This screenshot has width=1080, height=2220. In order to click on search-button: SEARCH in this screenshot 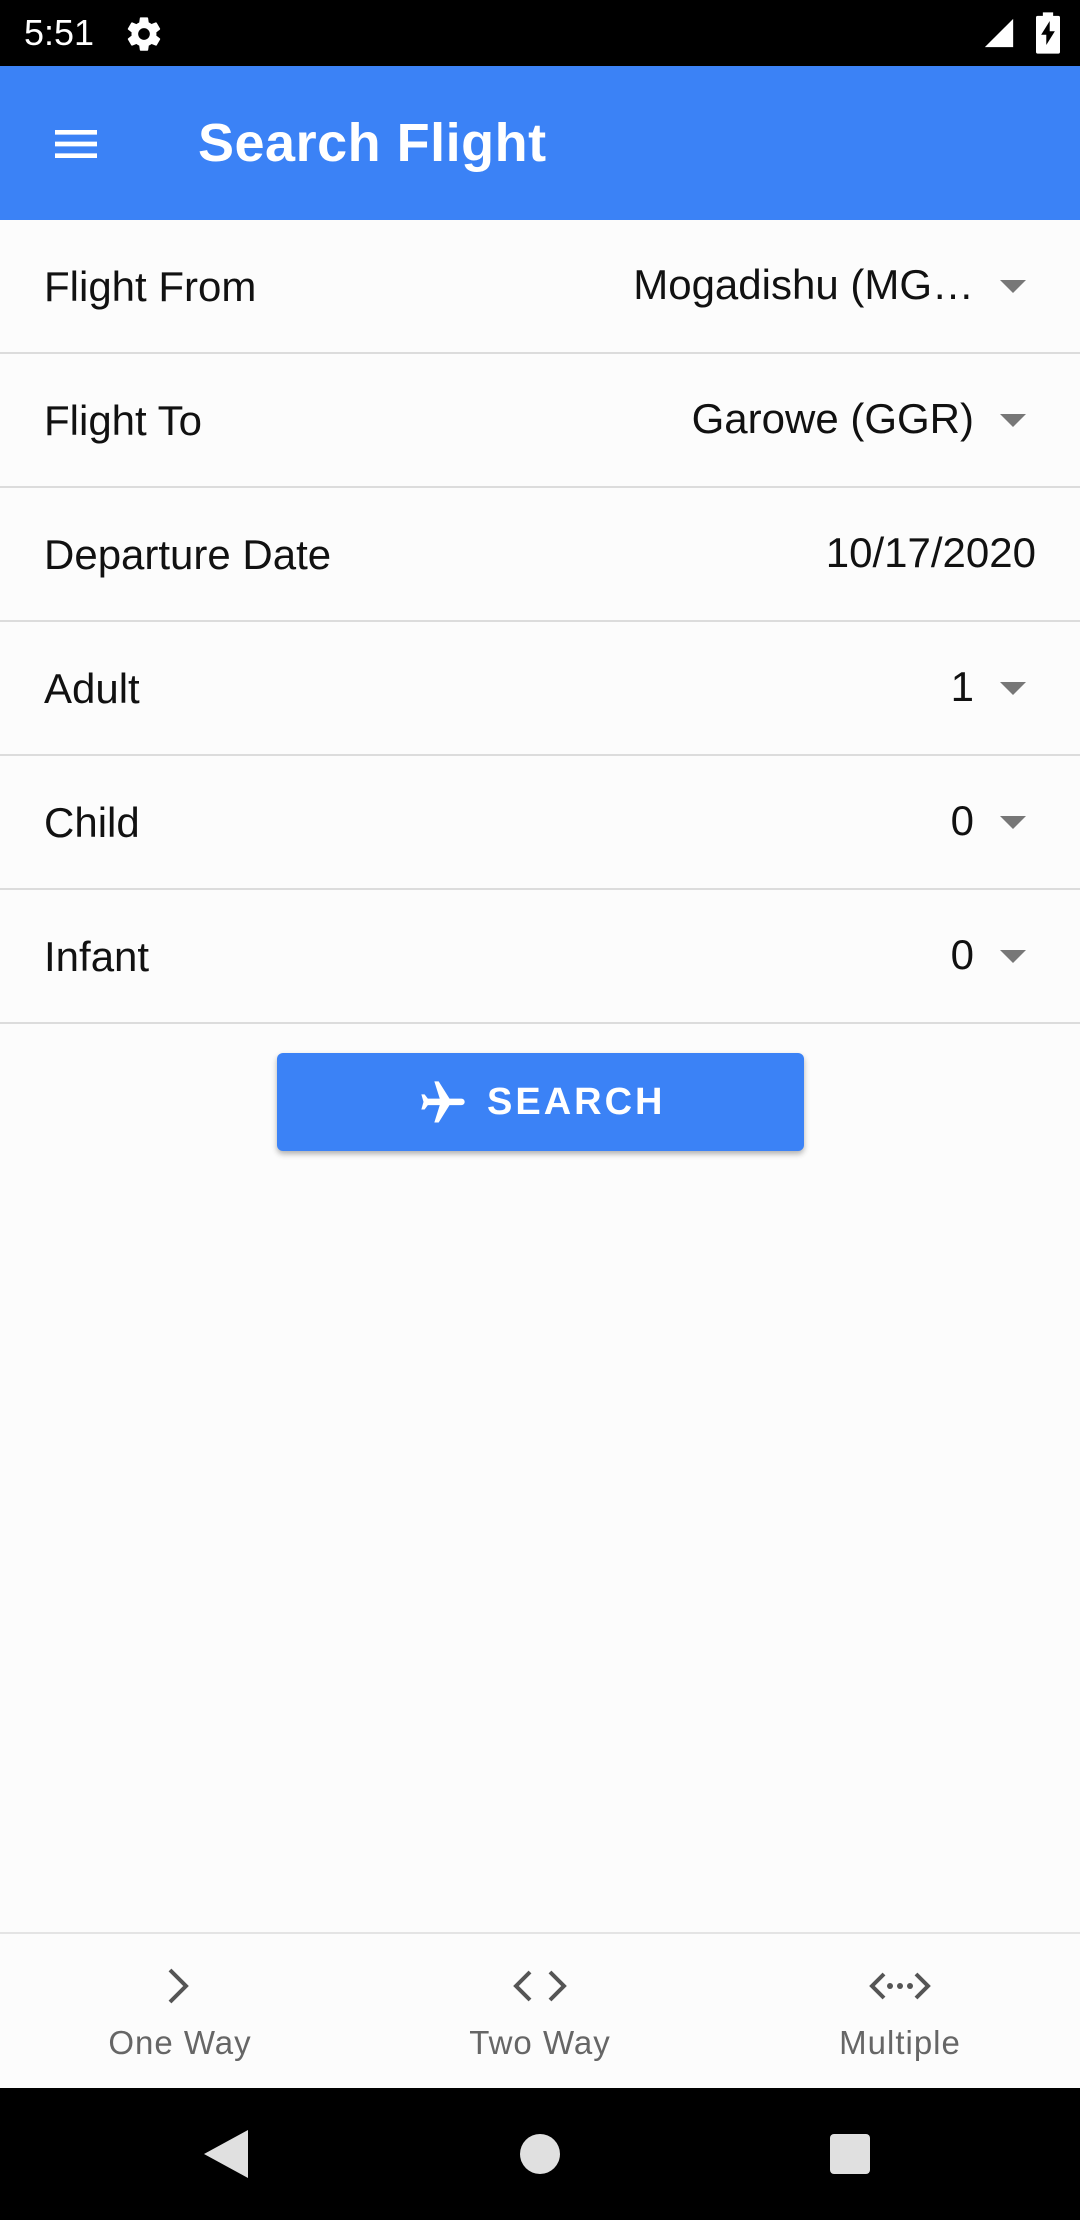, I will do `click(540, 1102)`.